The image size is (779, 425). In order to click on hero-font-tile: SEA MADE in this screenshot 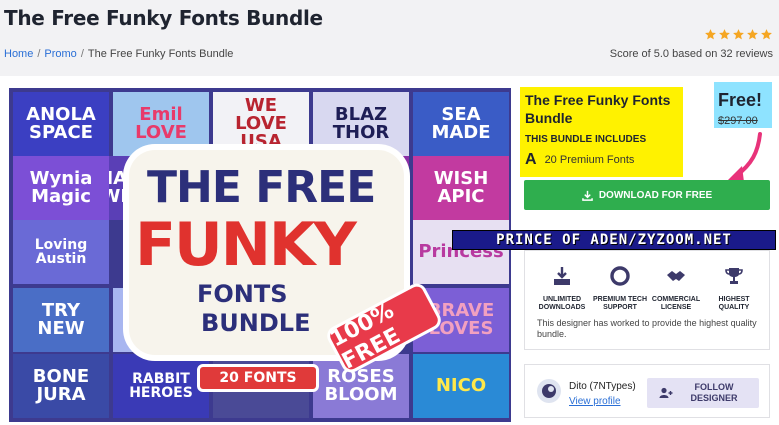, I will do `click(461, 124)`.